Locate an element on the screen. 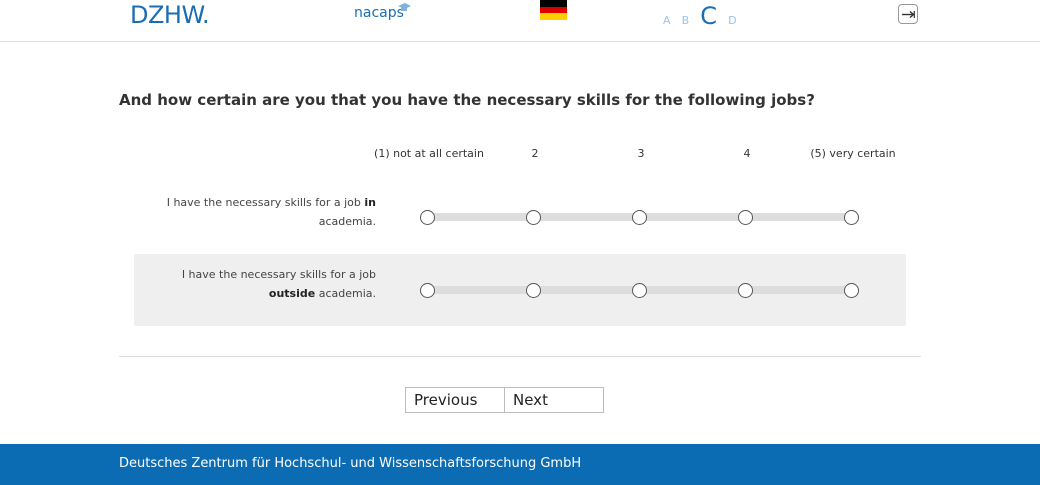  scale-label-5: (5) very certain is located at coordinates (853, 153).